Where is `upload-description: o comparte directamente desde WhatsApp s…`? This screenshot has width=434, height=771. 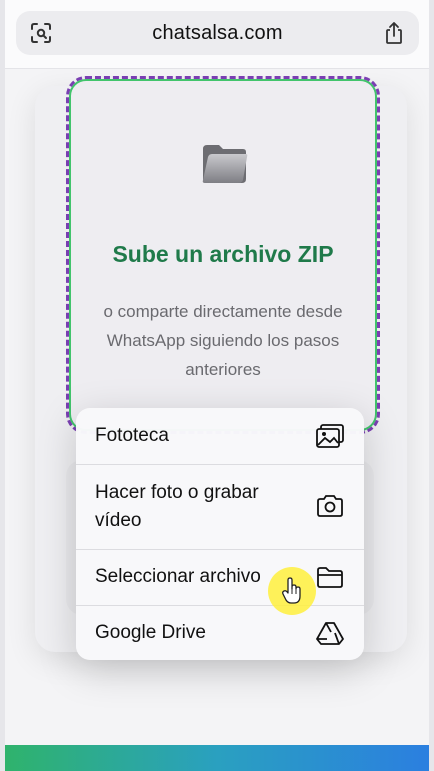
upload-description: o comparte directamente desde WhatsApp s… is located at coordinates (223, 340).